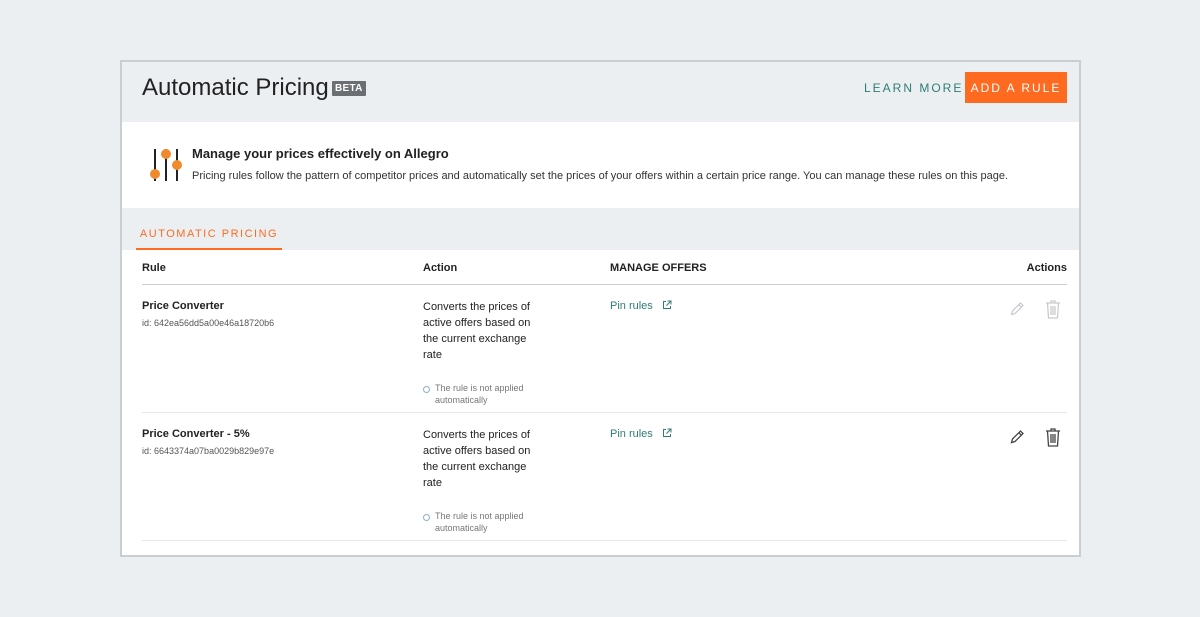 This screenshot has height=617, width=1200. What do you see at coordinates (440, 268) in the screenshot?
I see `column-header-action: Action` at bounding box center [440, 268].